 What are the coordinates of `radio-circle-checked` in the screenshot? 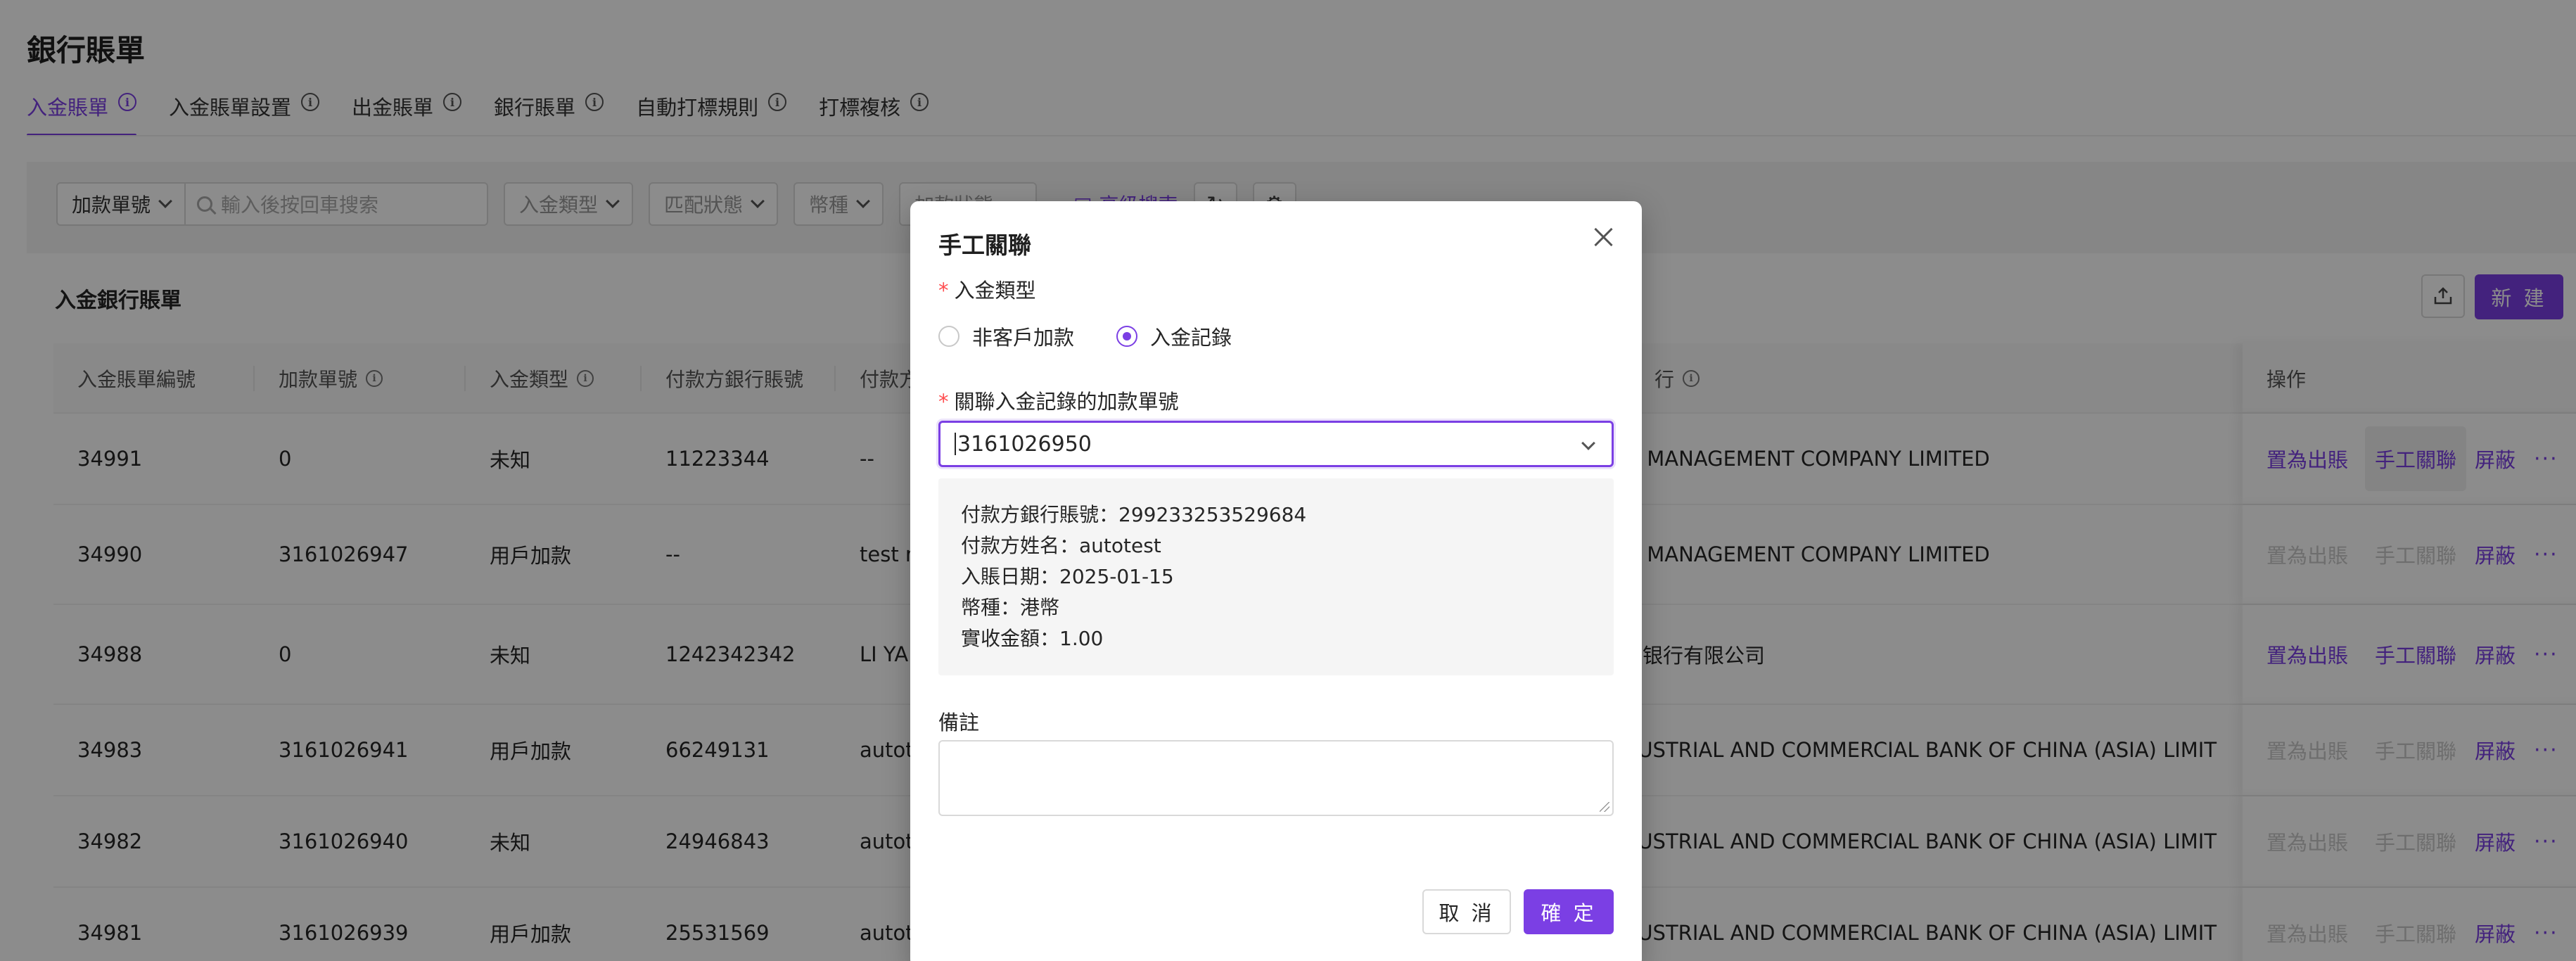 It's located at (1127, 336).